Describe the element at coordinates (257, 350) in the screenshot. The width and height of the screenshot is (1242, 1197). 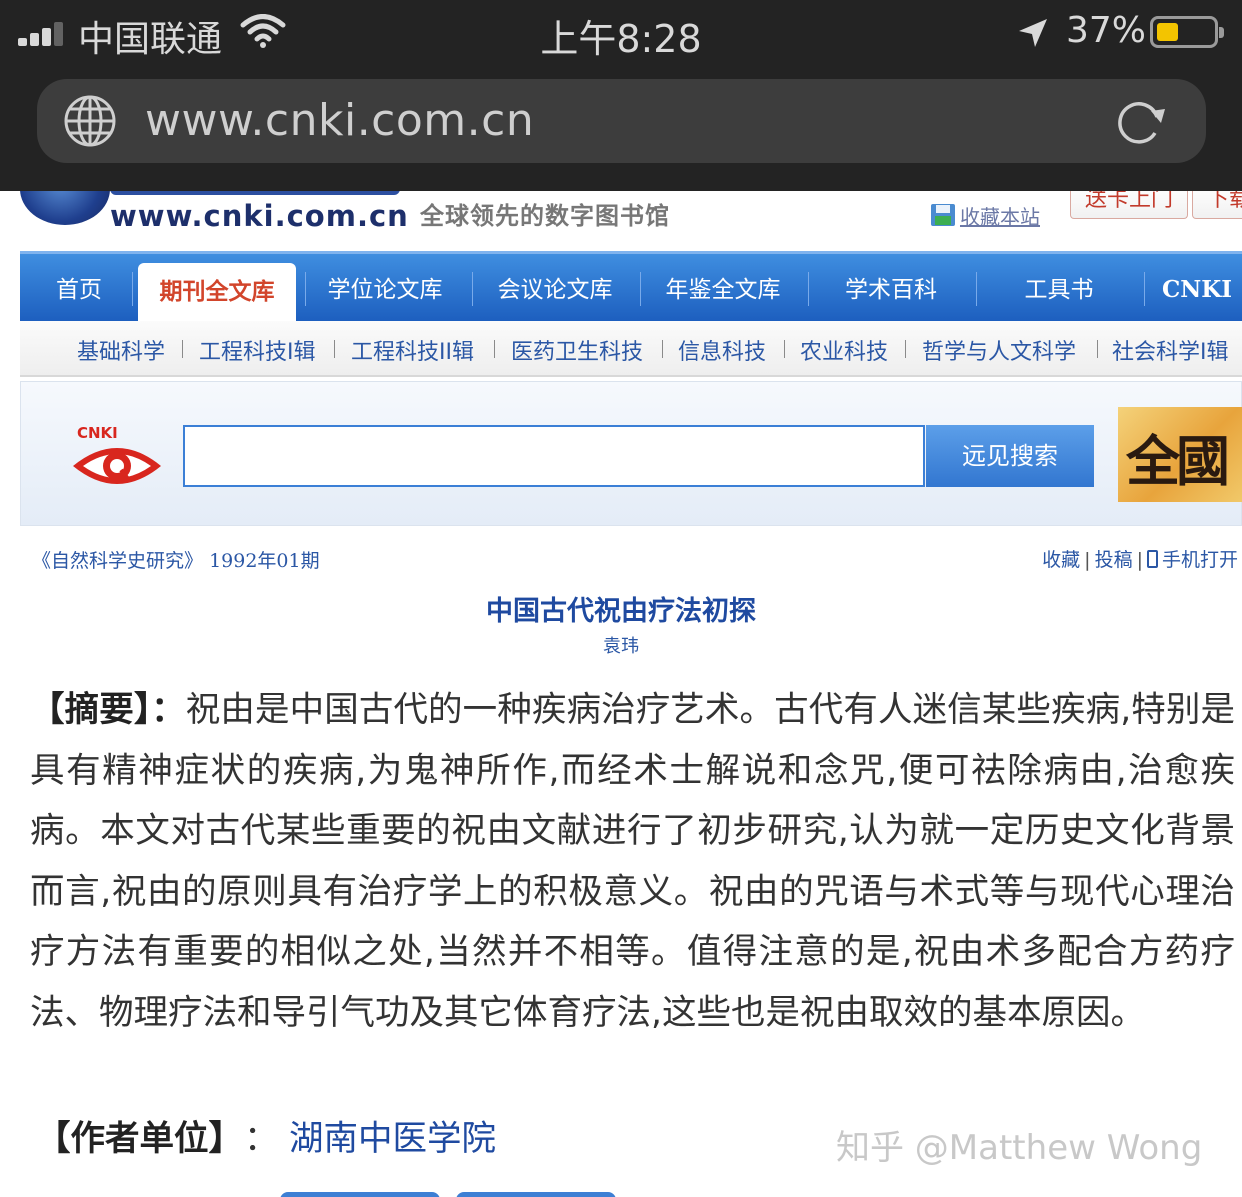
I see `subnav-engineering-1: 工程科技I辑` at that location.